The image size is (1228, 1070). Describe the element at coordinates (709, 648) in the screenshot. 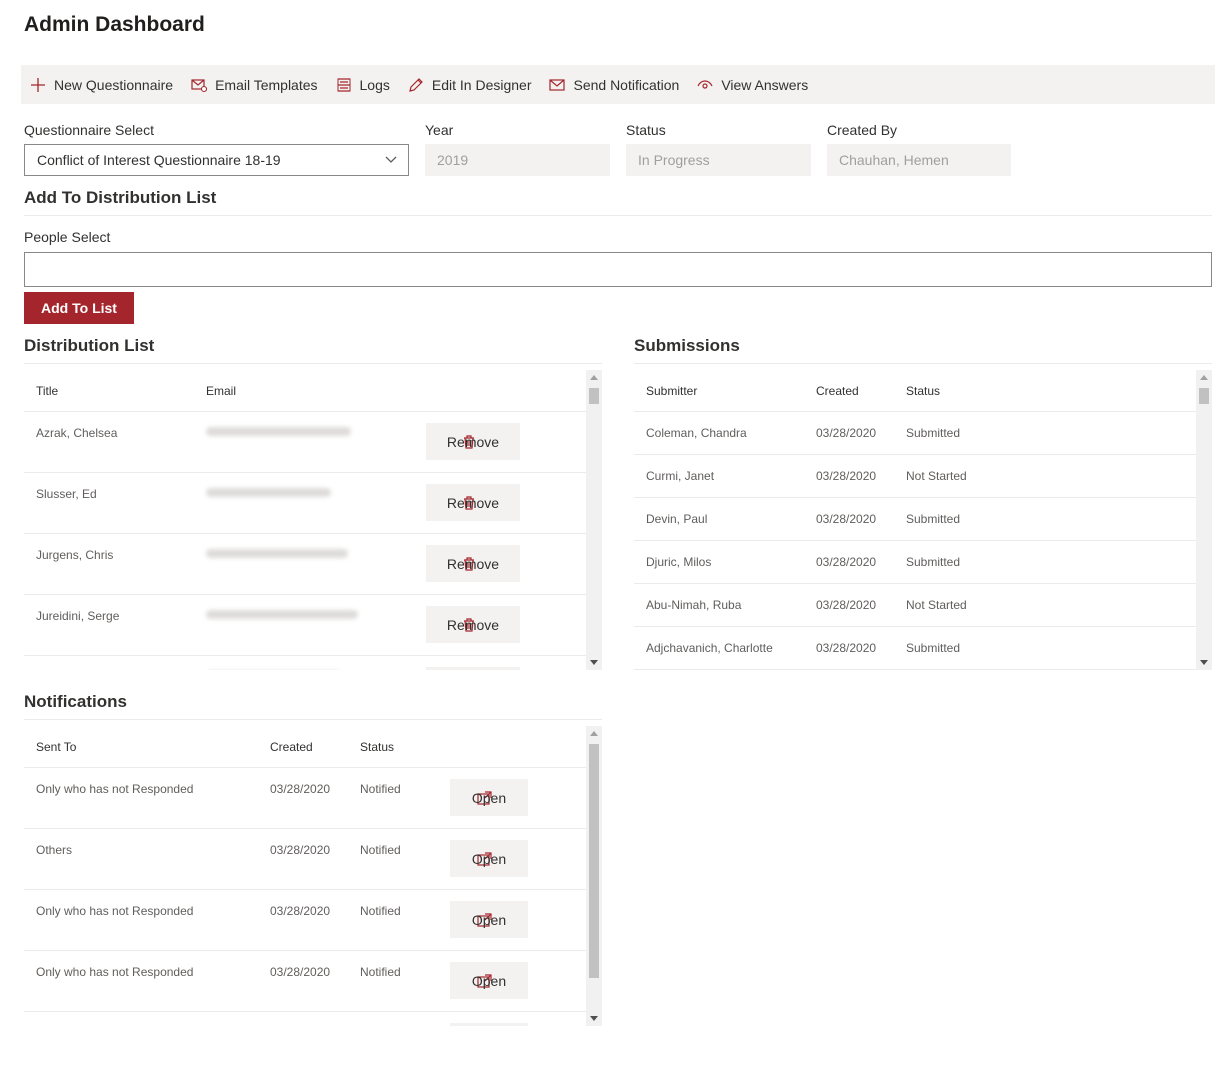

I see `row-submitter: Adjchavanich, Charlotte` at that location.